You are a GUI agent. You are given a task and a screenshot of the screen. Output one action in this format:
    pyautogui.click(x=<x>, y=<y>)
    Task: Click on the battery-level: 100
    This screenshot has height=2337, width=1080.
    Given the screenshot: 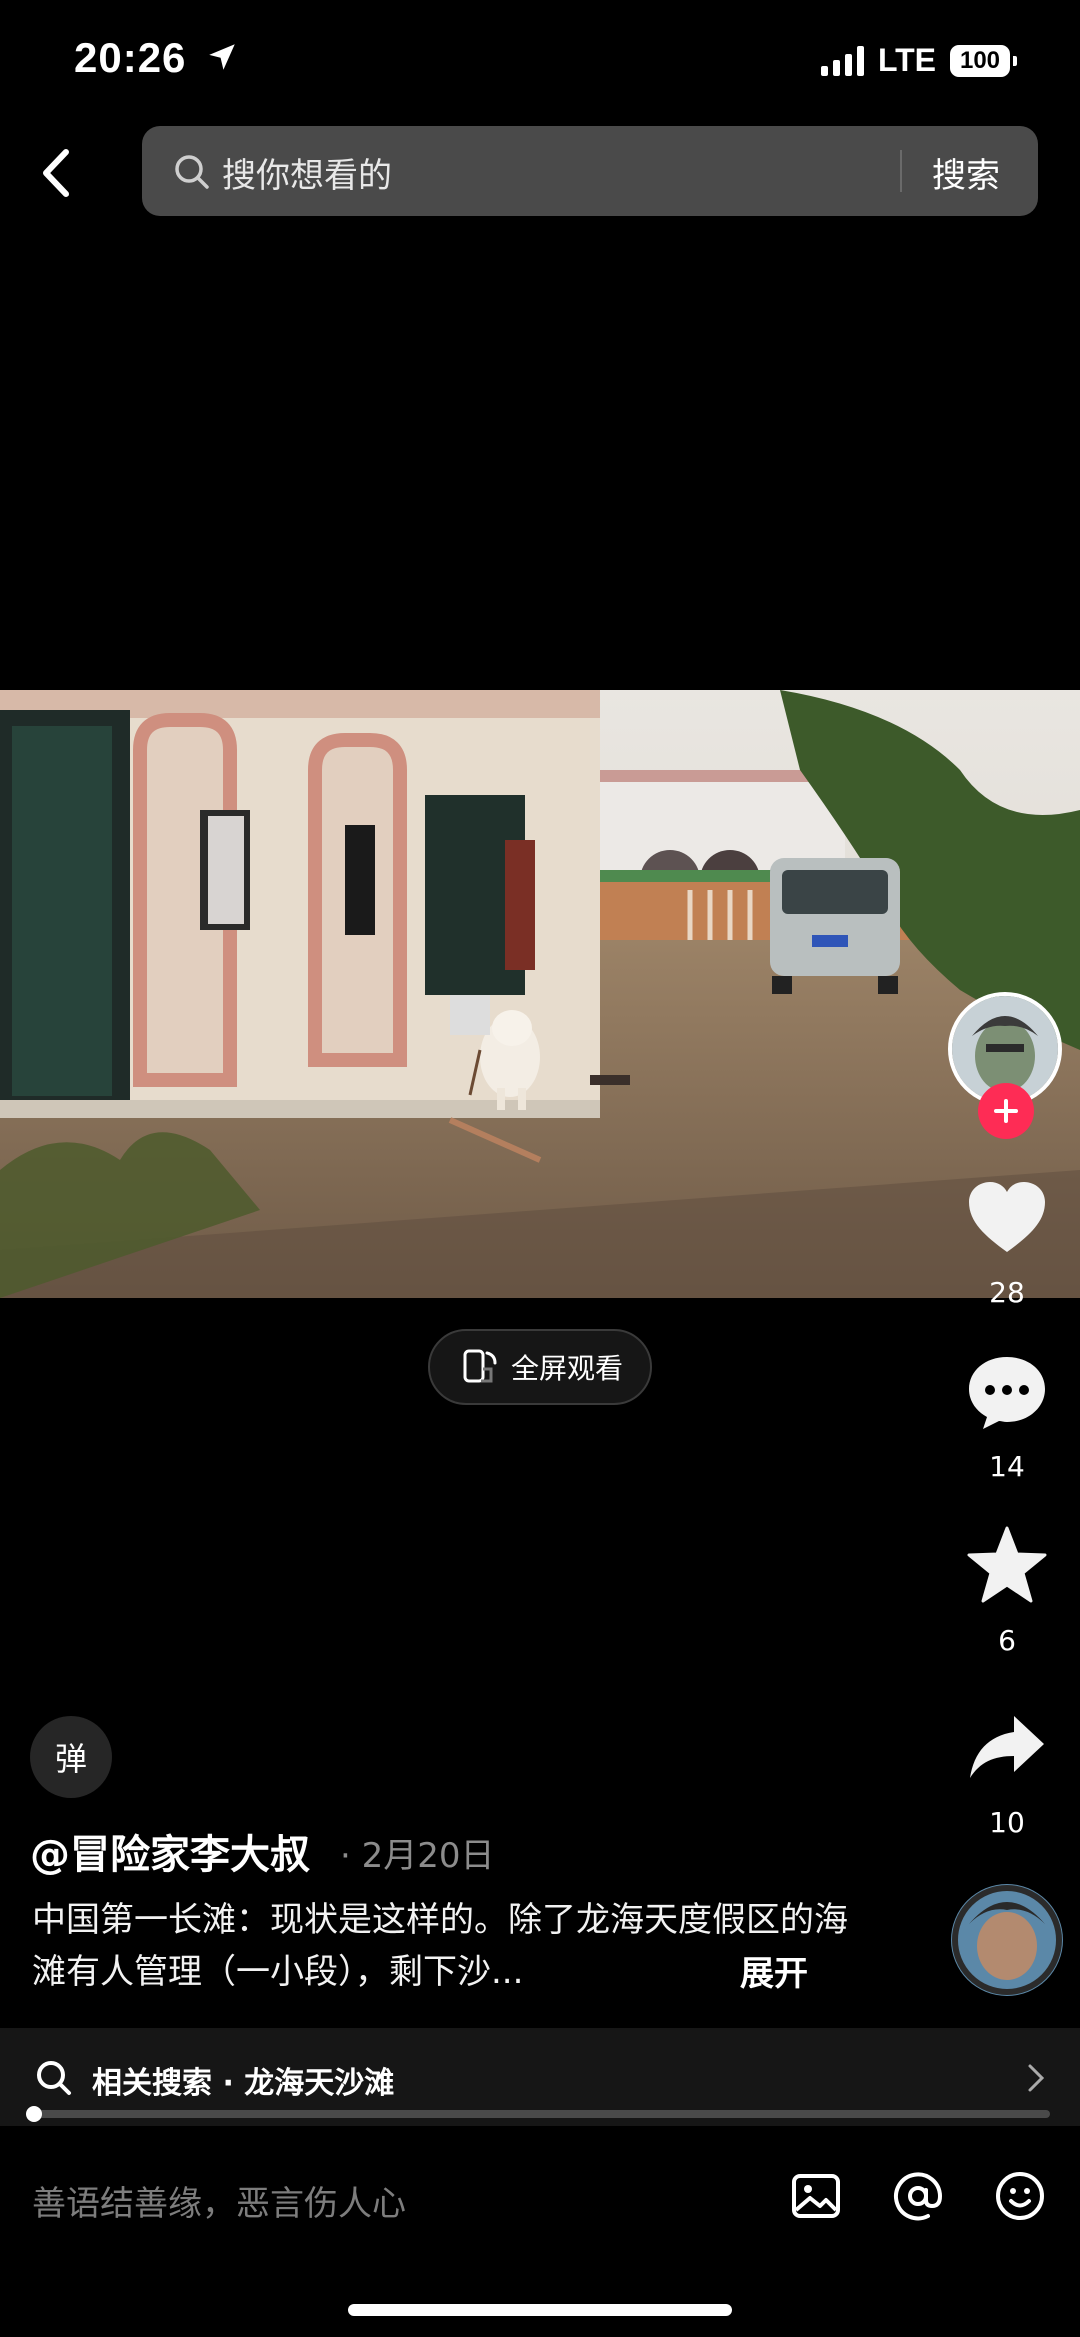 What is the action you would take?
    pyautogui.click(x=980, y=60)
    